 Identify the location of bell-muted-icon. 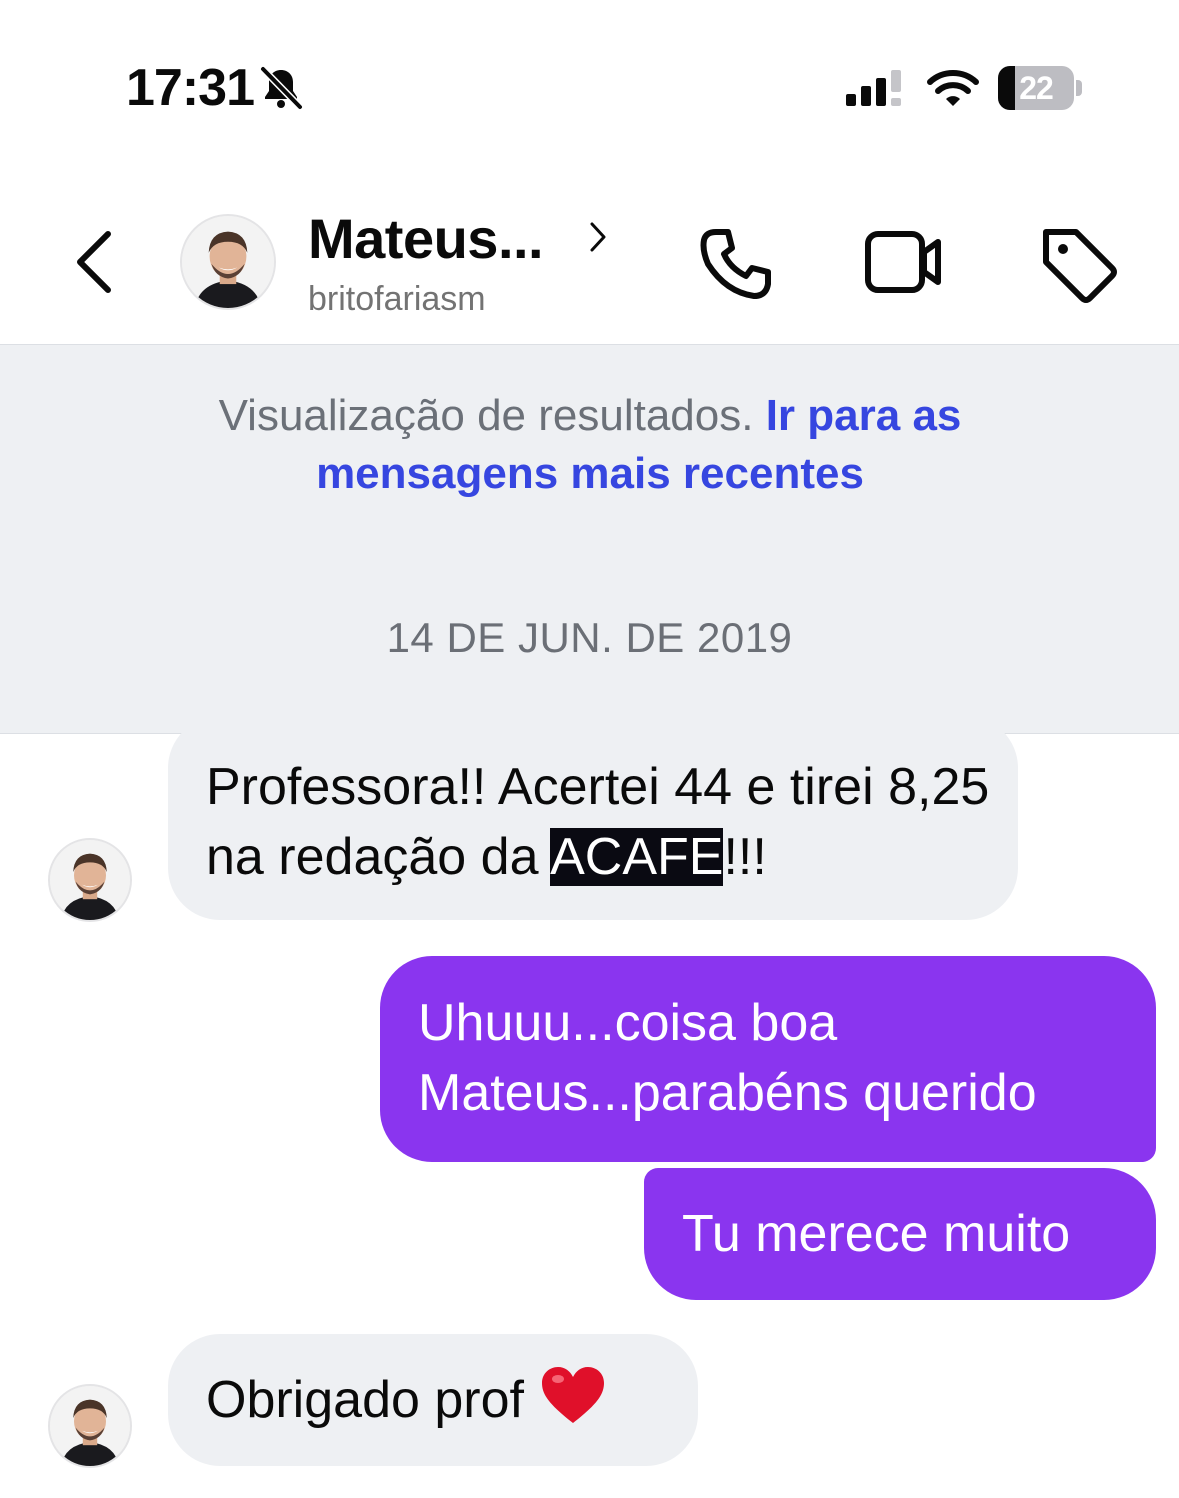
(281, 88).